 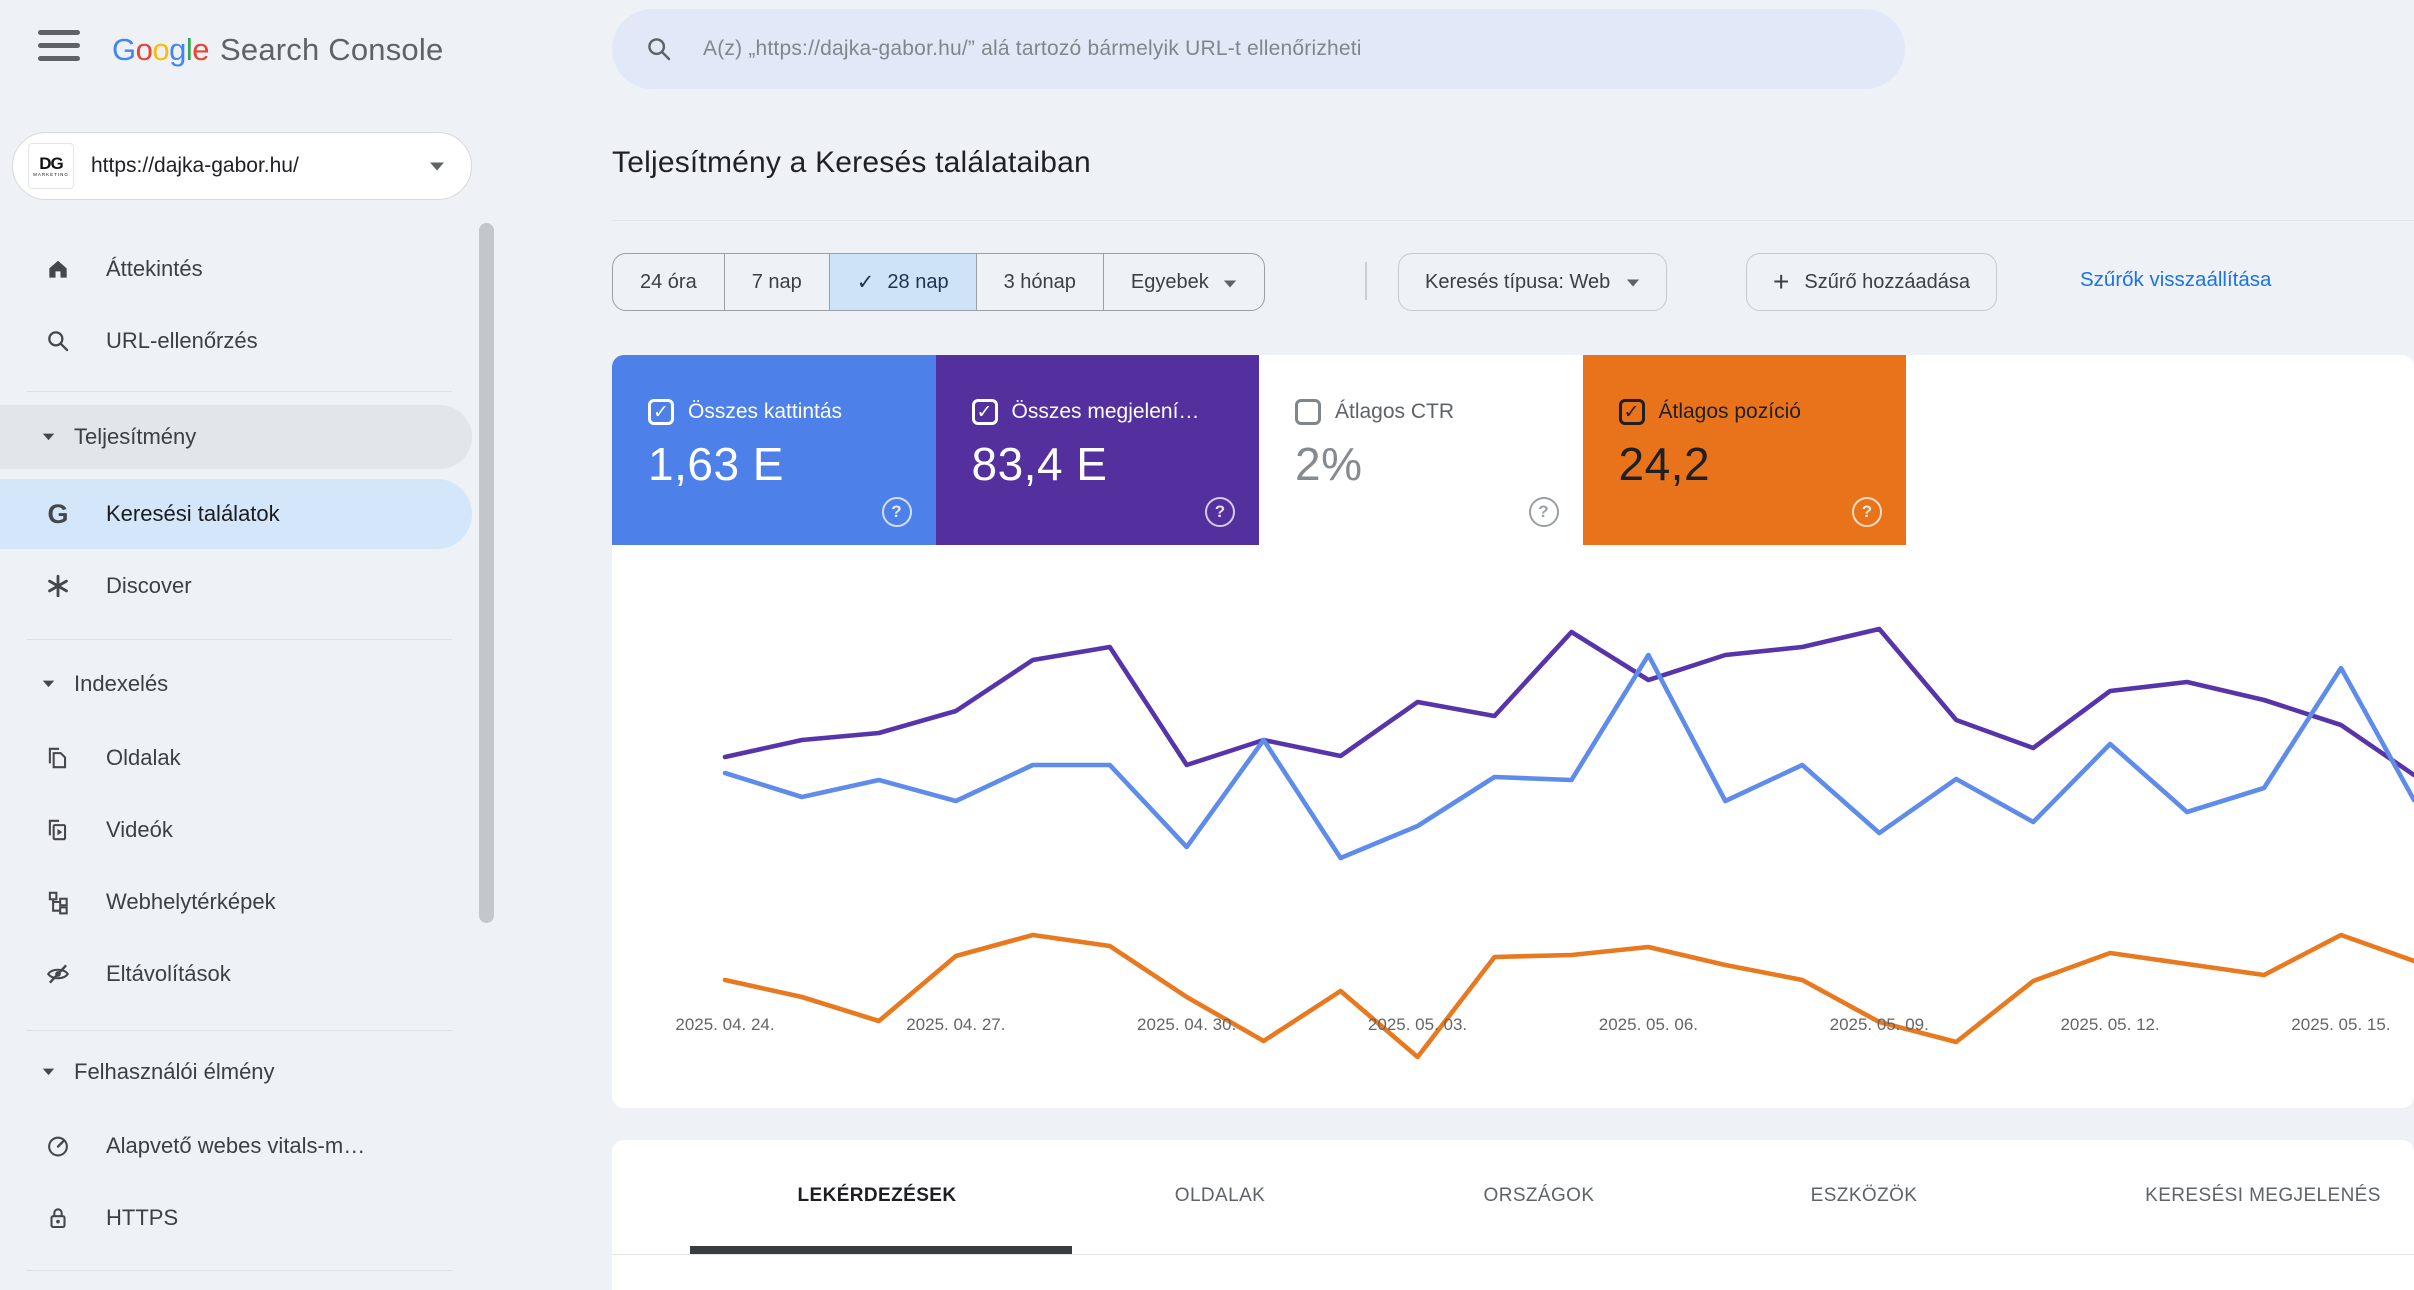 What do you see at coordinates (1220, 1196) in the screenshot?
I see `tab-oldalak: OLDALAK` at bounding box center [1220, 1196].